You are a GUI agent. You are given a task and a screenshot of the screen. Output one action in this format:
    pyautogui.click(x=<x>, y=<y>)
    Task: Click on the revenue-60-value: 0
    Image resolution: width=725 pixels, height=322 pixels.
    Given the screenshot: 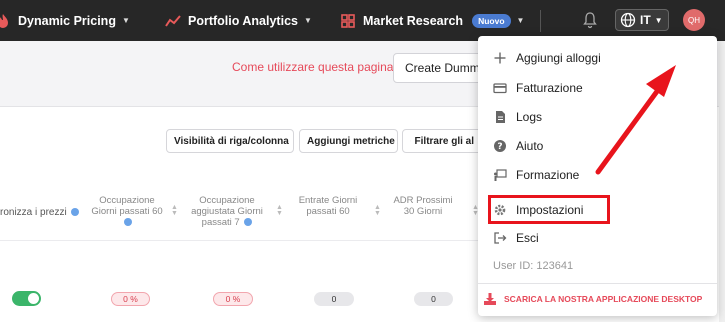 What is the action you would take?
    pyautogui.click(x=334, y=299)
    